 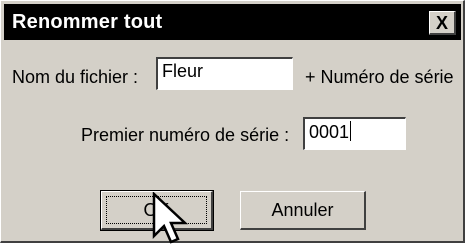 I want to click on close-button: X, so click(x=442, y=23).